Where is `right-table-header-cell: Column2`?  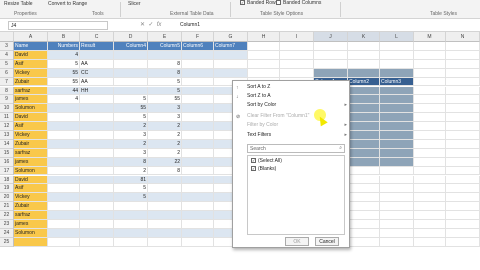
right-table-header-cell: Column2 is located at coordinates (364, 82).